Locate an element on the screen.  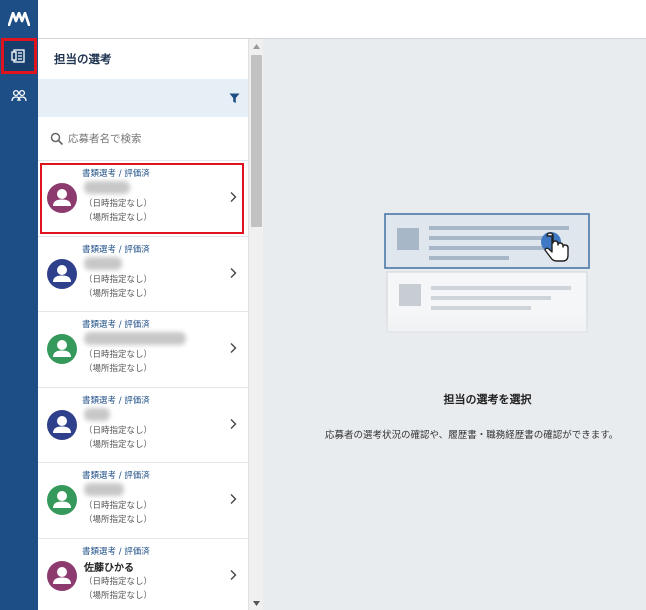
search-bar is located at coordinates (143, 139).